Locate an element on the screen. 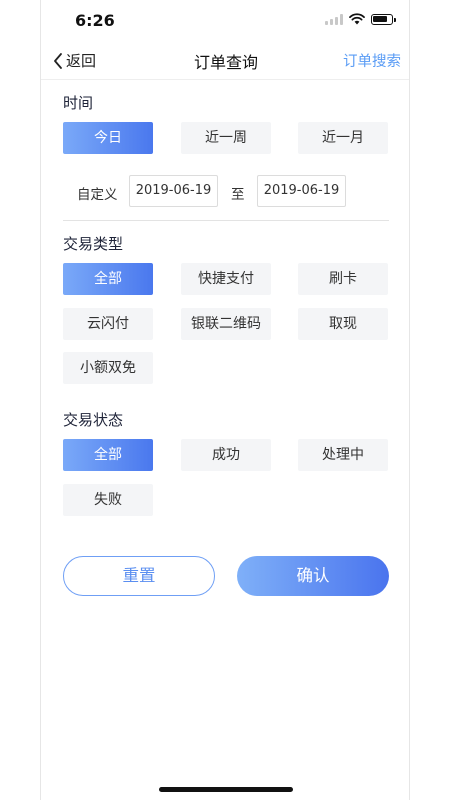  type-option-small-free: 小额双免 is located at coordinates (108, 368).